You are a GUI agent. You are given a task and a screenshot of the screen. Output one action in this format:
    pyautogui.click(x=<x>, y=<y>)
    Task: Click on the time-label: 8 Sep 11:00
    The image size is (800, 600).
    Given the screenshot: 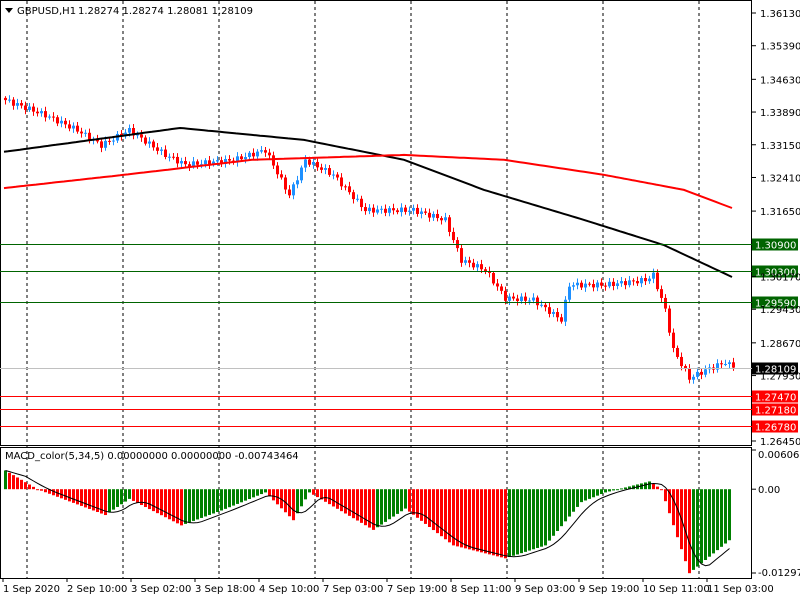 What is the action you would take?
    pyautogui.click(x=481, y=589)
    